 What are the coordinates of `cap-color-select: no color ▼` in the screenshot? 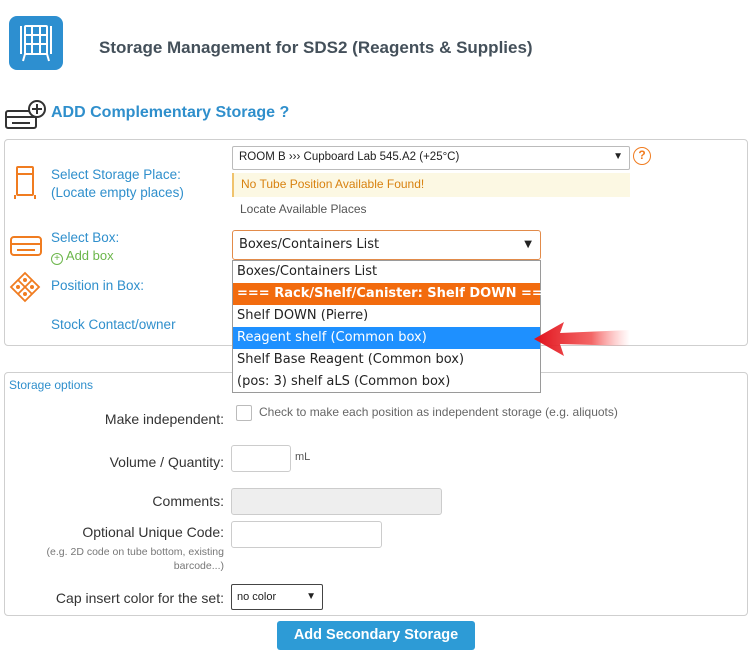 It's located at (277, 597).